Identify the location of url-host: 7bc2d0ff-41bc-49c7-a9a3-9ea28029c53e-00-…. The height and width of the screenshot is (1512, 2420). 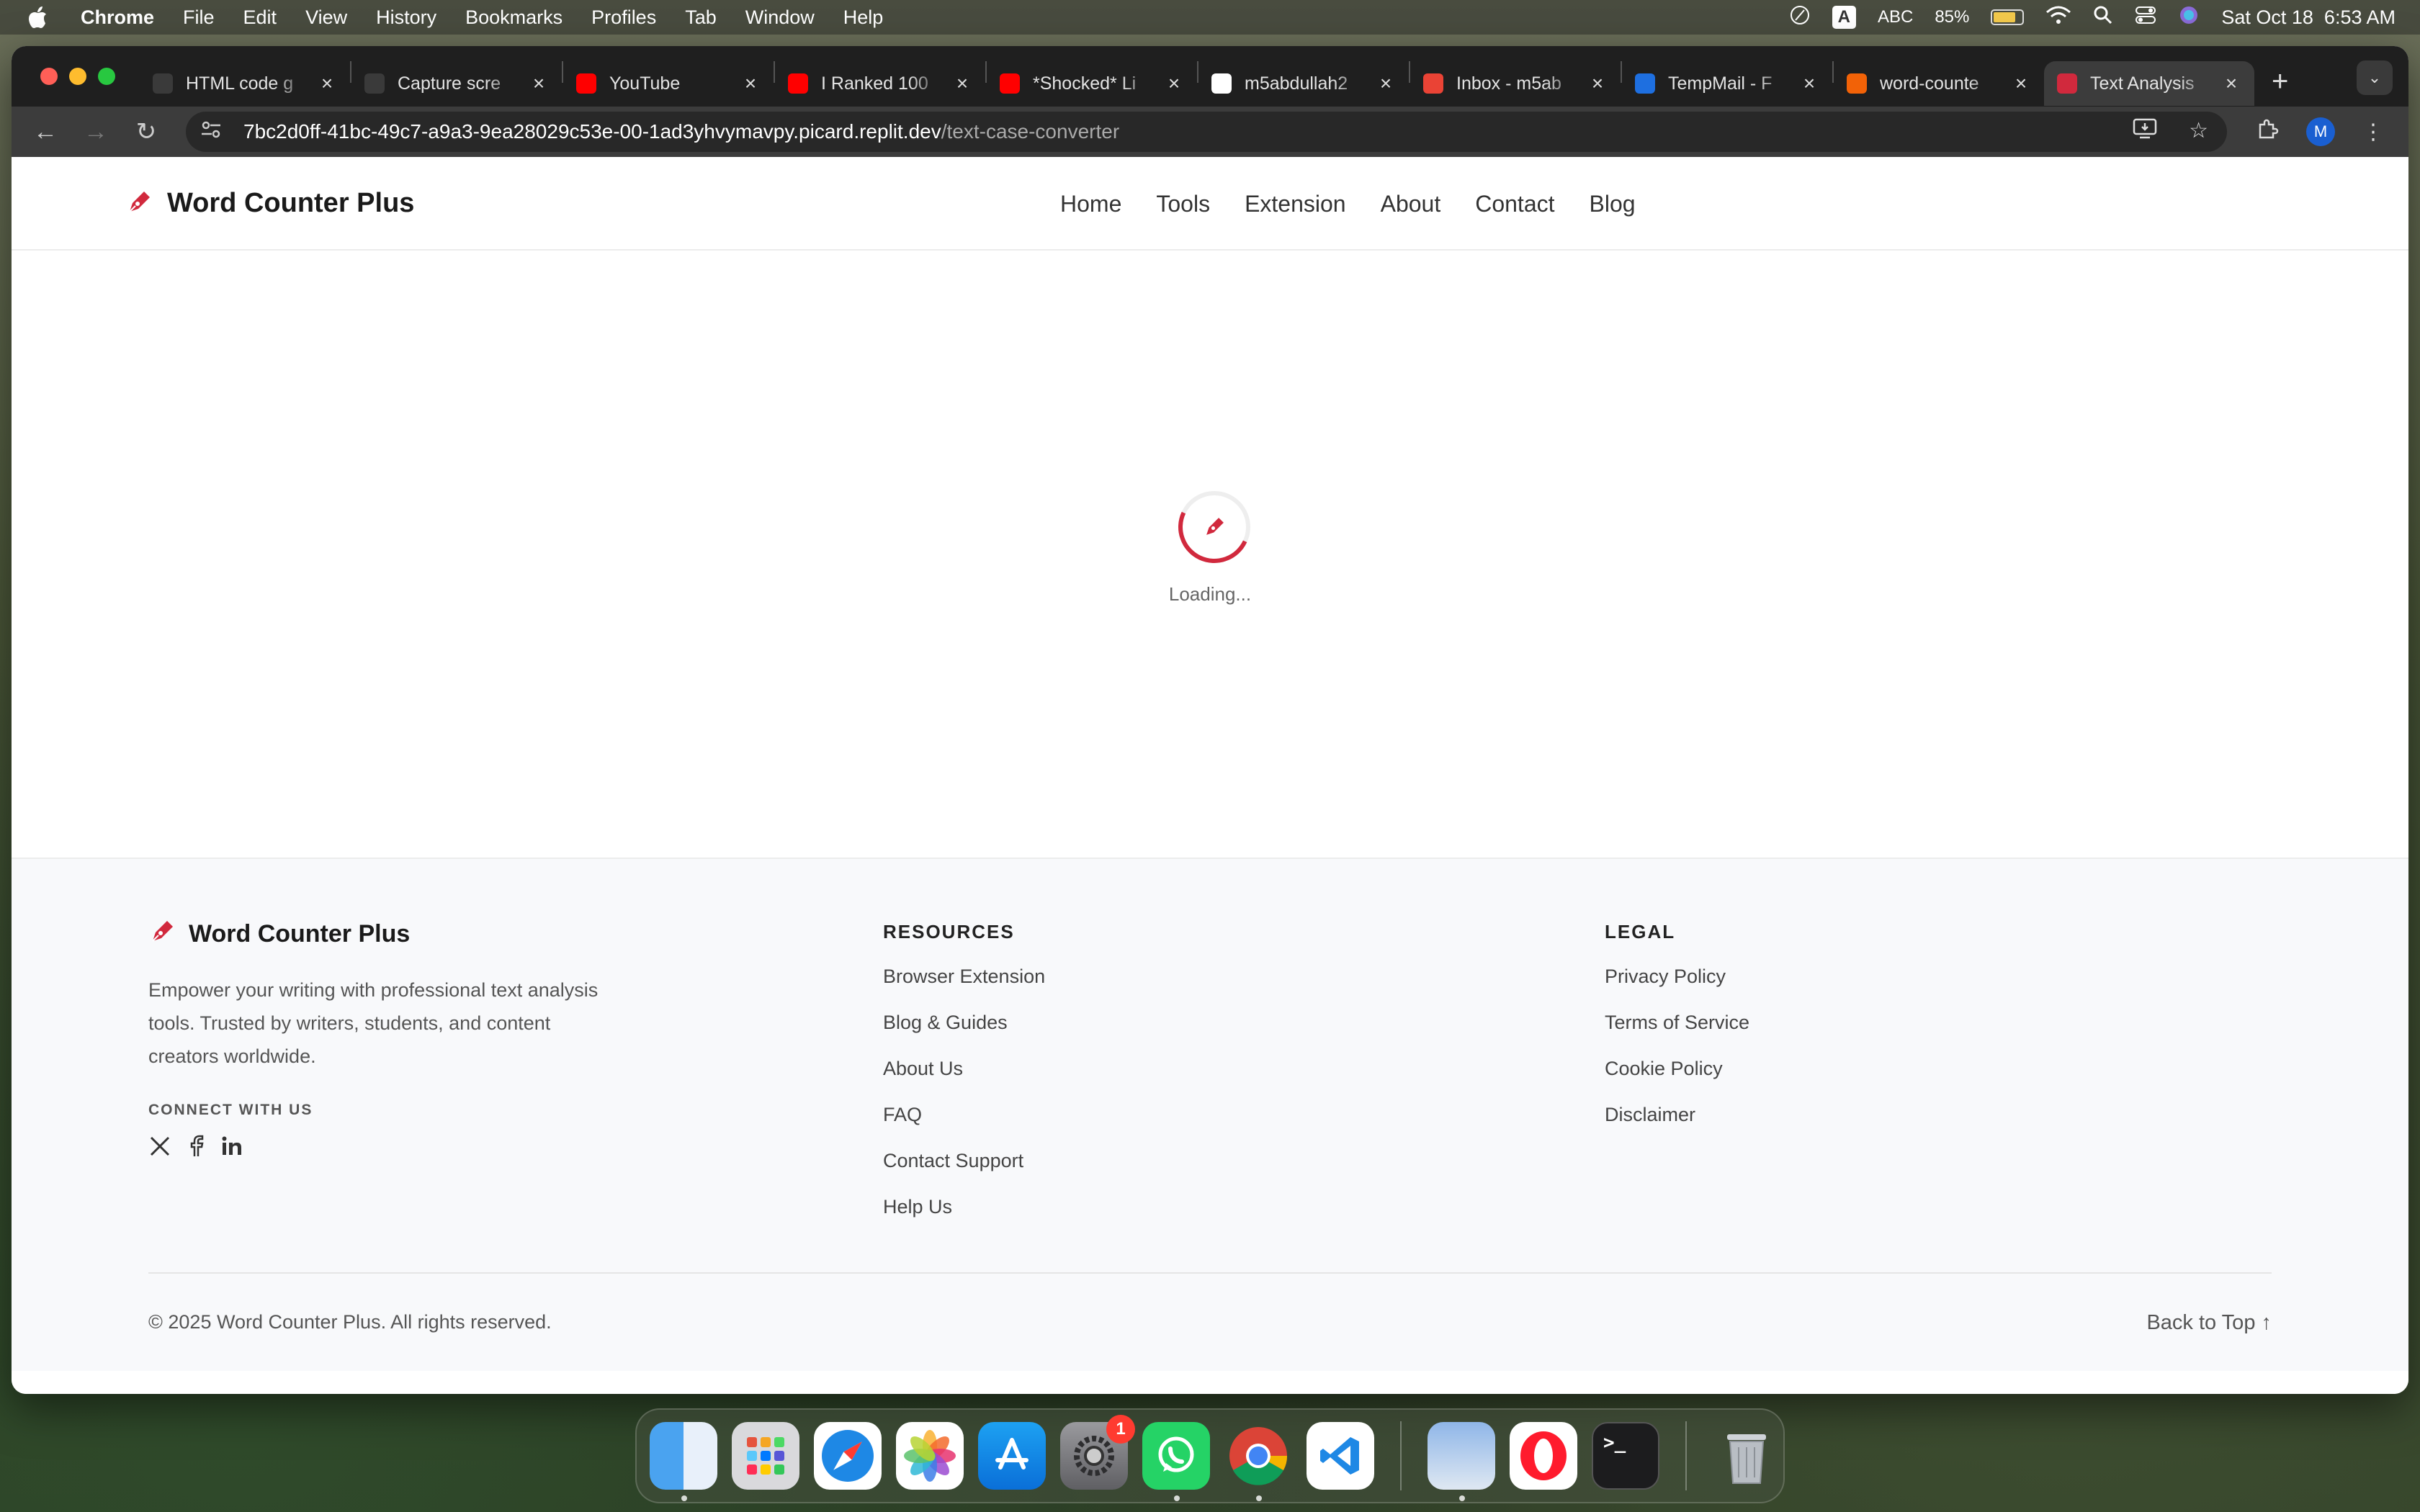
(592, 131).